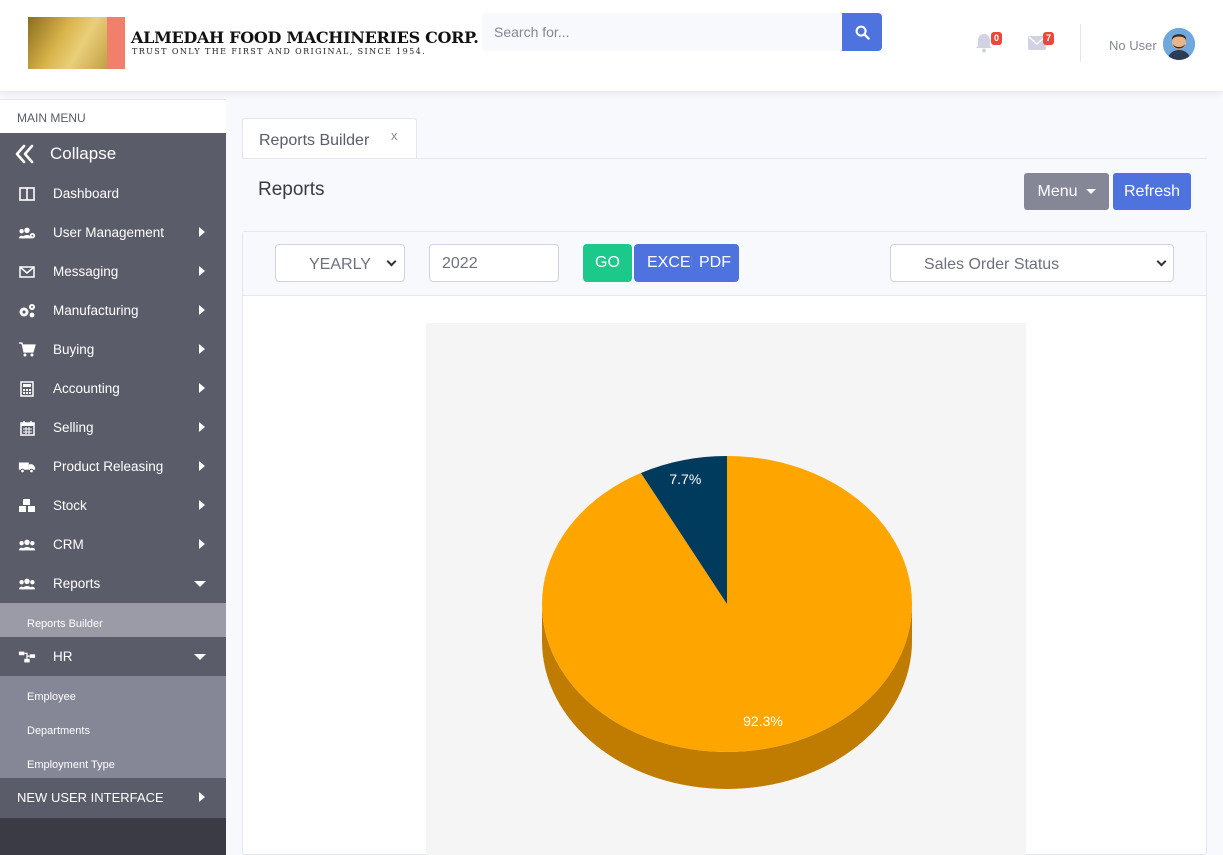 This screenshot has width=1223, height=855. What do you see at coordinates (113, 116) in the screenshot?
I see `main-menu-label: MAIN MENU` at bounding box center [113, 116].